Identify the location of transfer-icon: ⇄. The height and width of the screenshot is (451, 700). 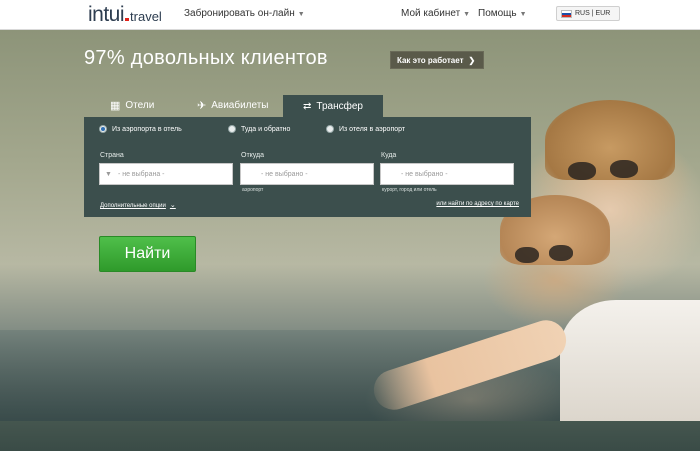
(307, 106).